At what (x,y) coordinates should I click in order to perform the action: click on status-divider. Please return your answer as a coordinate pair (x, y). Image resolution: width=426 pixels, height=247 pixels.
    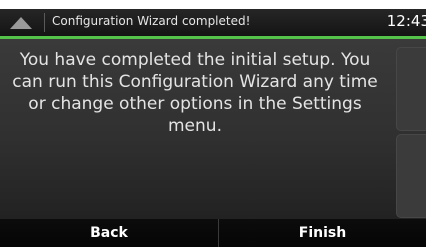
    Looking at the image, I should click on (44, 22).